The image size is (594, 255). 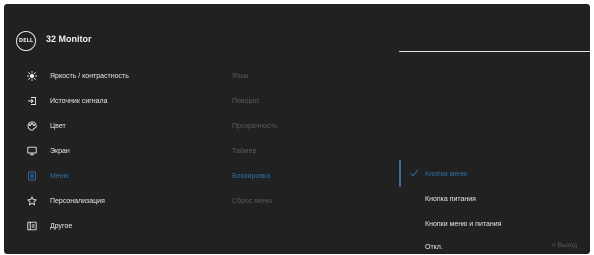 I want to click on selection-indicator, so click(x=400, y=173).